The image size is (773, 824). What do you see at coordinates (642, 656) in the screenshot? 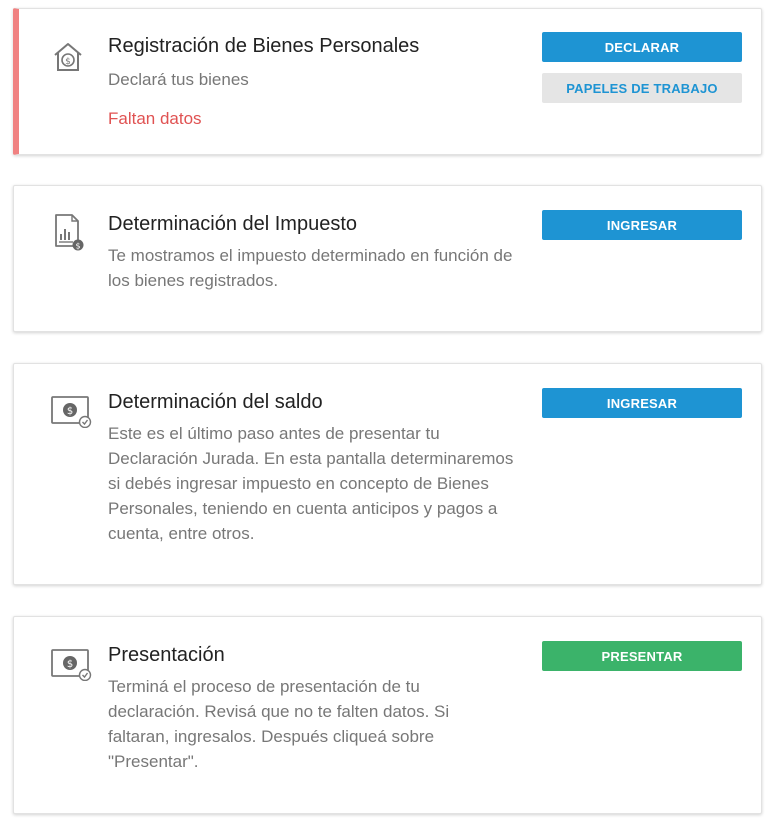
I see `presentar-button: PRESENTAR` at bounding box center [642, 656].